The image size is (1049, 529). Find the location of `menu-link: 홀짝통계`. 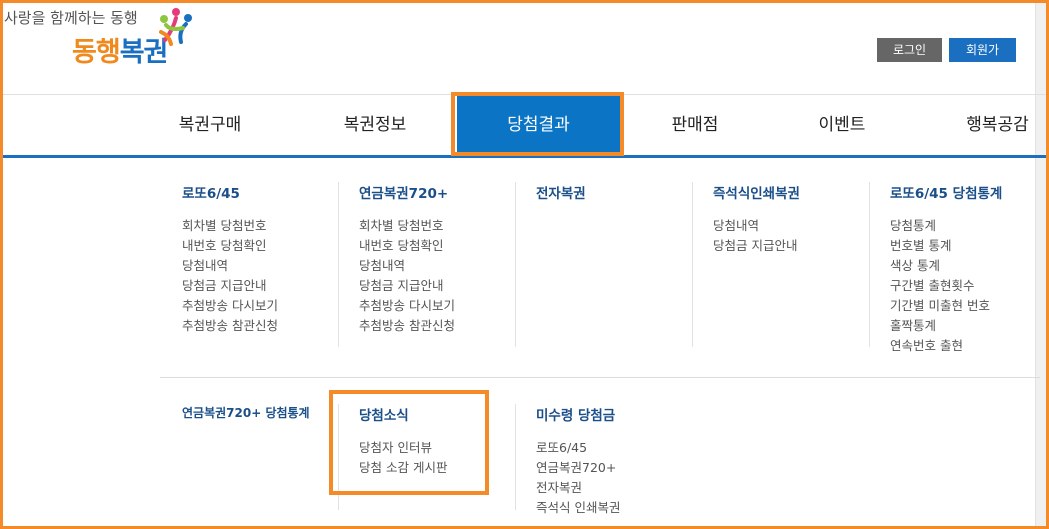

menu-link: 홀짝통계 is located at coordinates (946, 326).